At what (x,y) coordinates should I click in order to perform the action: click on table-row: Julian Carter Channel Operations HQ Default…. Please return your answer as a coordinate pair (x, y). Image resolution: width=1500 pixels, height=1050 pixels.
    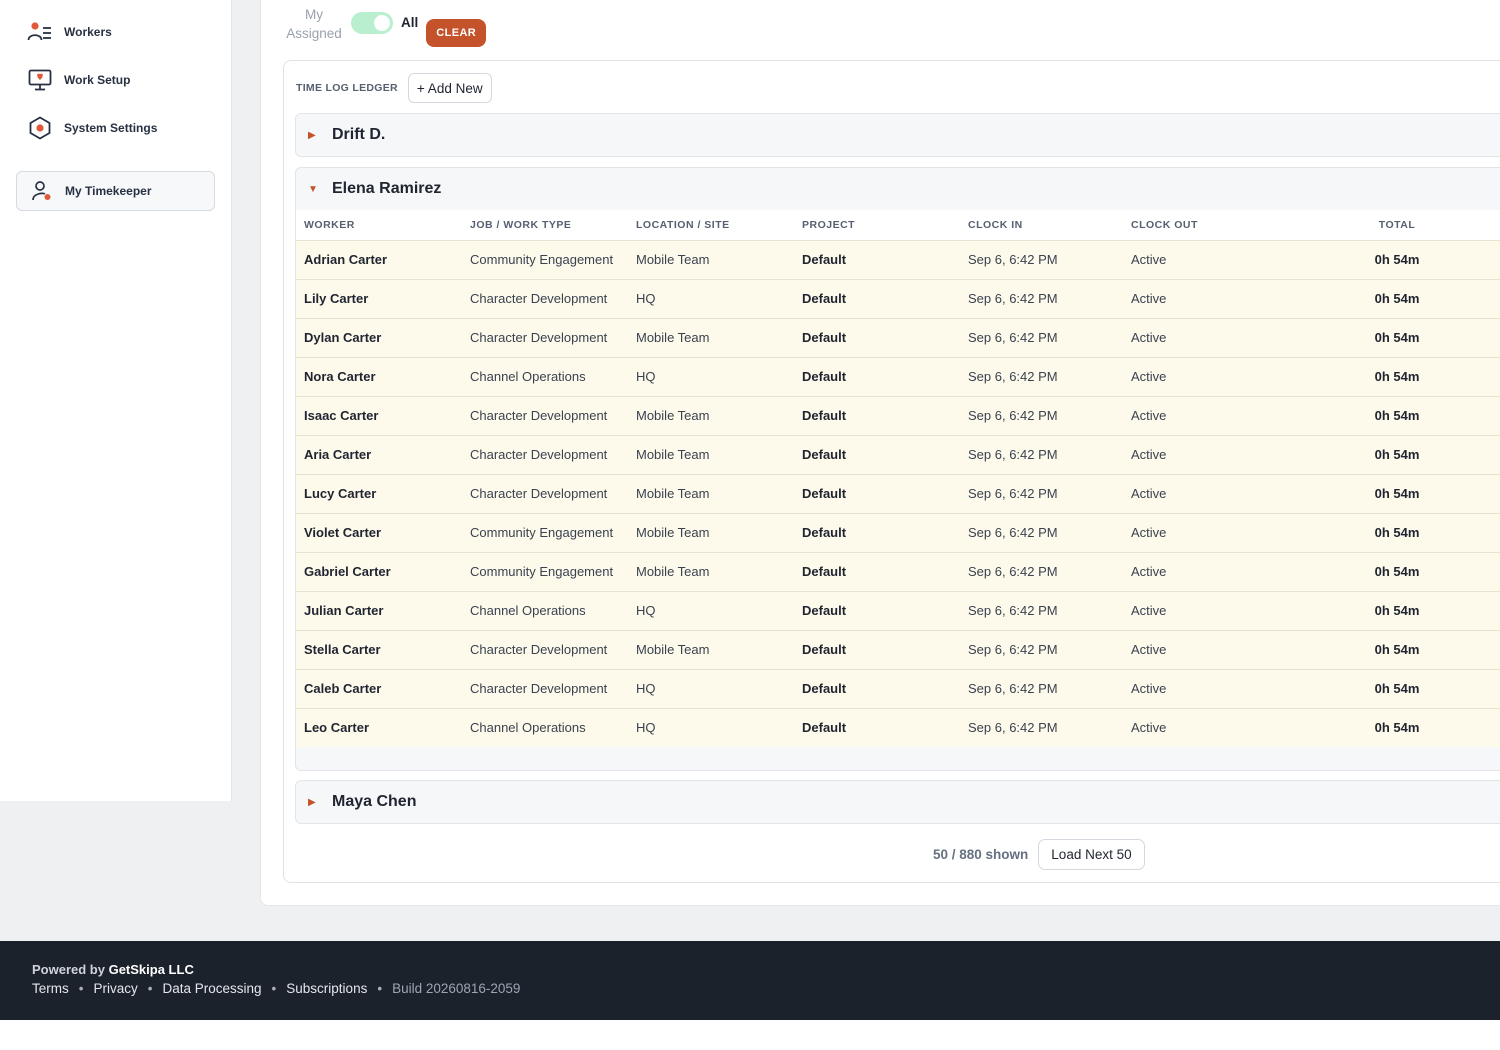
    Looking at the image, I should click on (898, 610).